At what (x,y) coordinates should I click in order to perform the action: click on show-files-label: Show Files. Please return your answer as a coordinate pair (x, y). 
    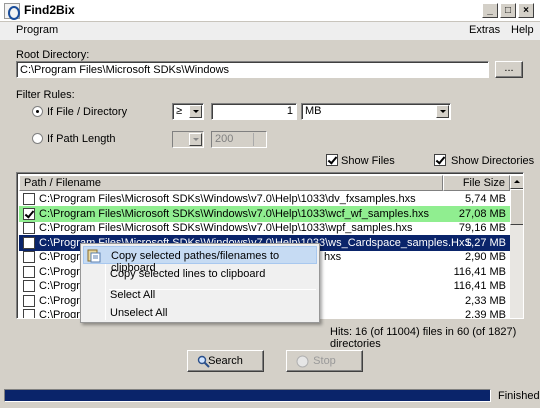
    Looking at the image, I should click on (368, 161).